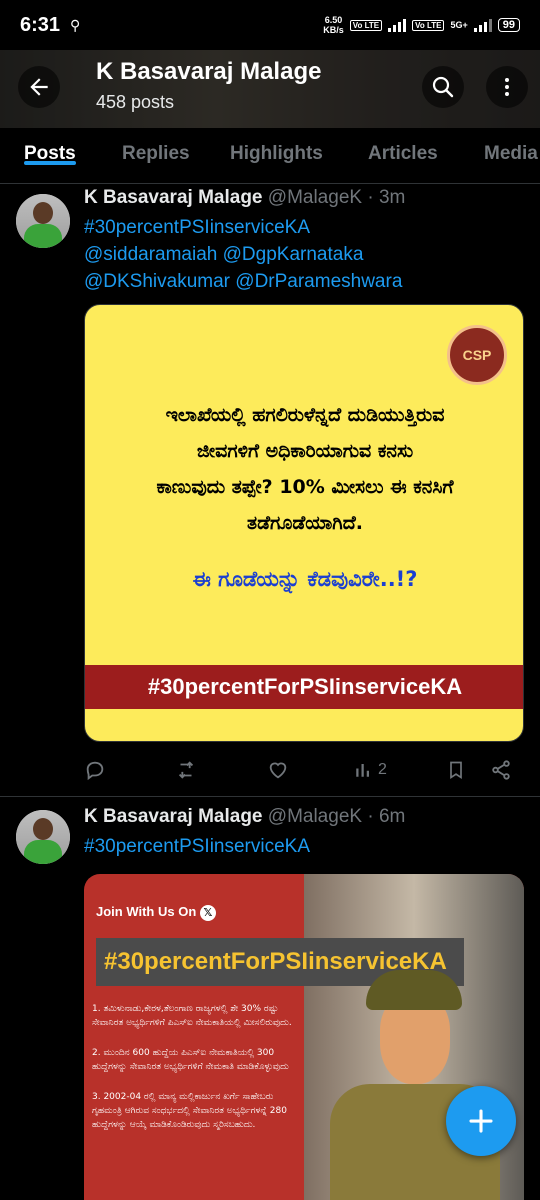 This screenshot has height=1200, width=540. I want to click on image-hashtag-banner: #30percentForPSIinserviceKA, so click(304, 687).